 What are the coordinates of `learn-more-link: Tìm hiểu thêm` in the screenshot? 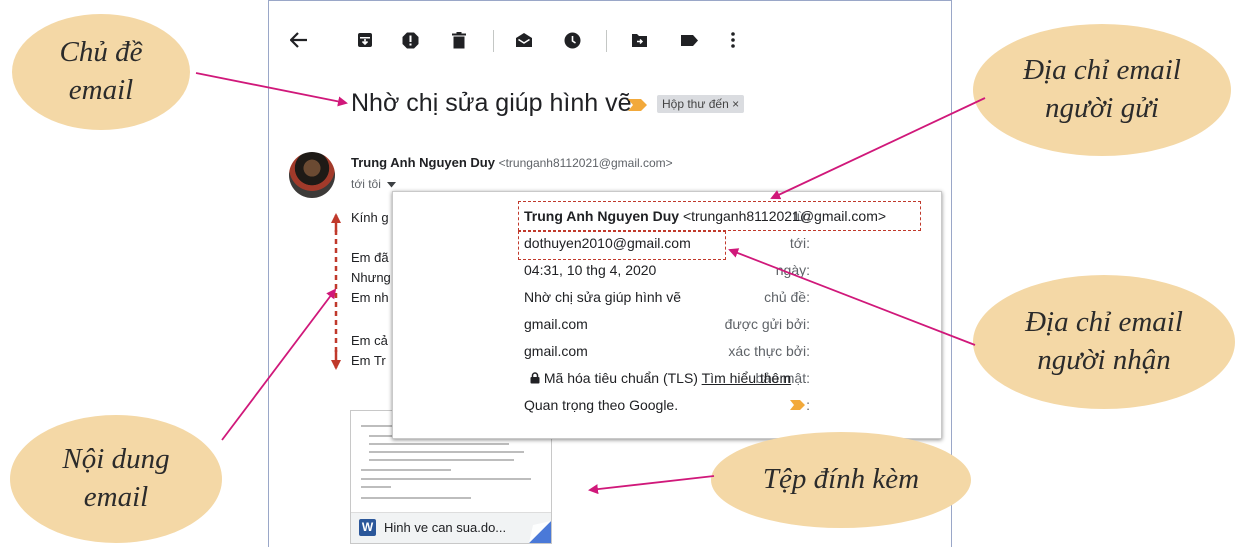 It's located at (746, 378).